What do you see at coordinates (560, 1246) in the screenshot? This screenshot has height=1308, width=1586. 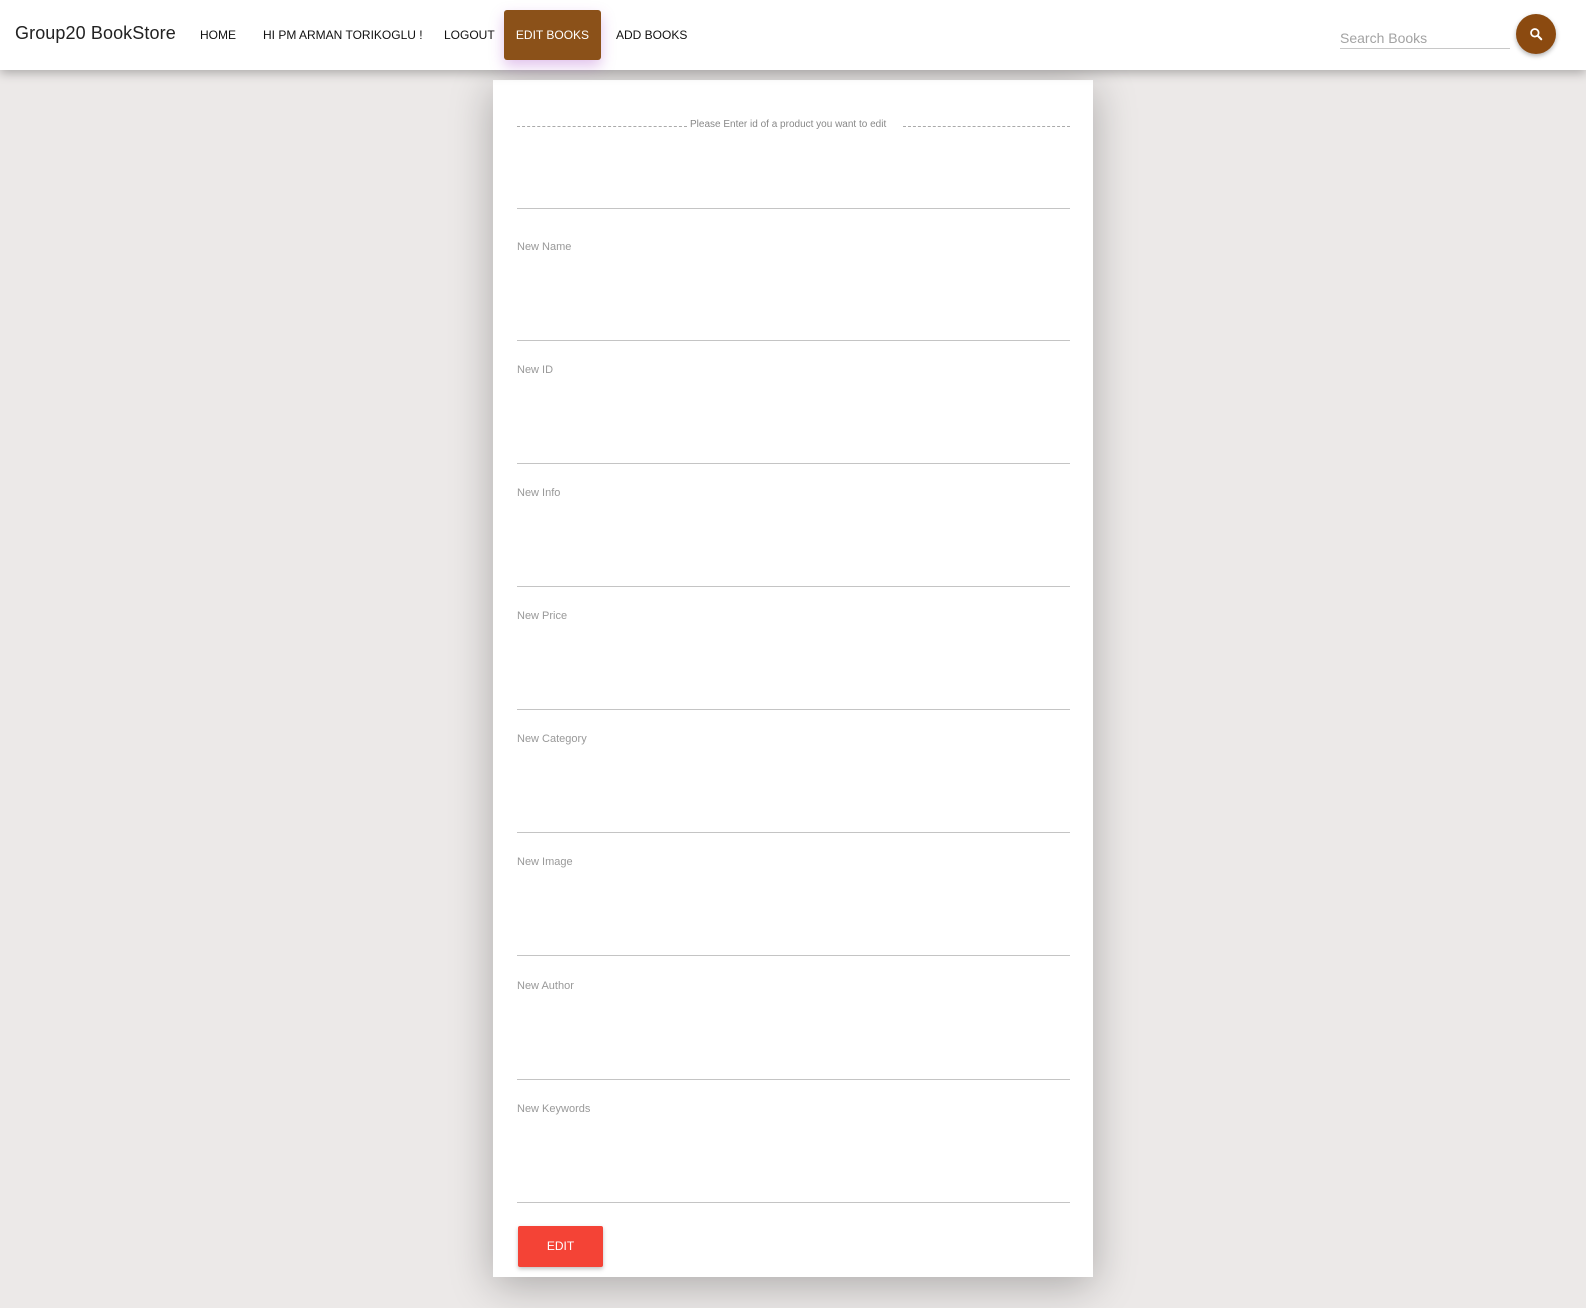 I see `edit-submit-button: EDIT` at bounding box center [560, 1246].